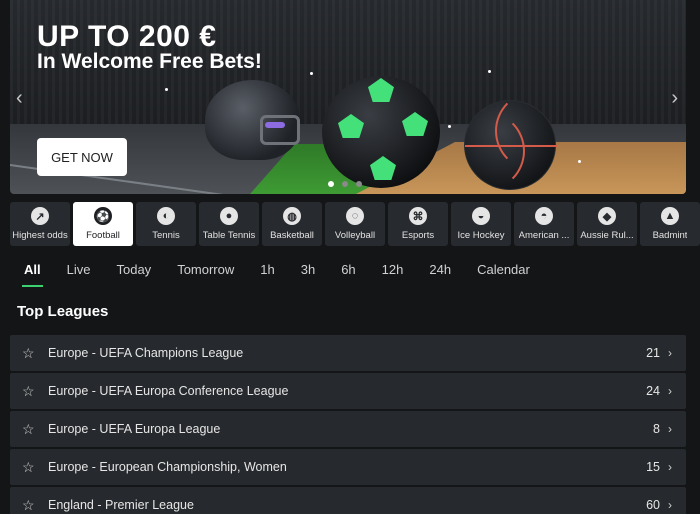 The height and width of the screenshot is (514, 700). What do you see at coordinates (292, 235) in the screenshot?
I see `sport-tab-label: Basketball` at bounding box center [292, 235].